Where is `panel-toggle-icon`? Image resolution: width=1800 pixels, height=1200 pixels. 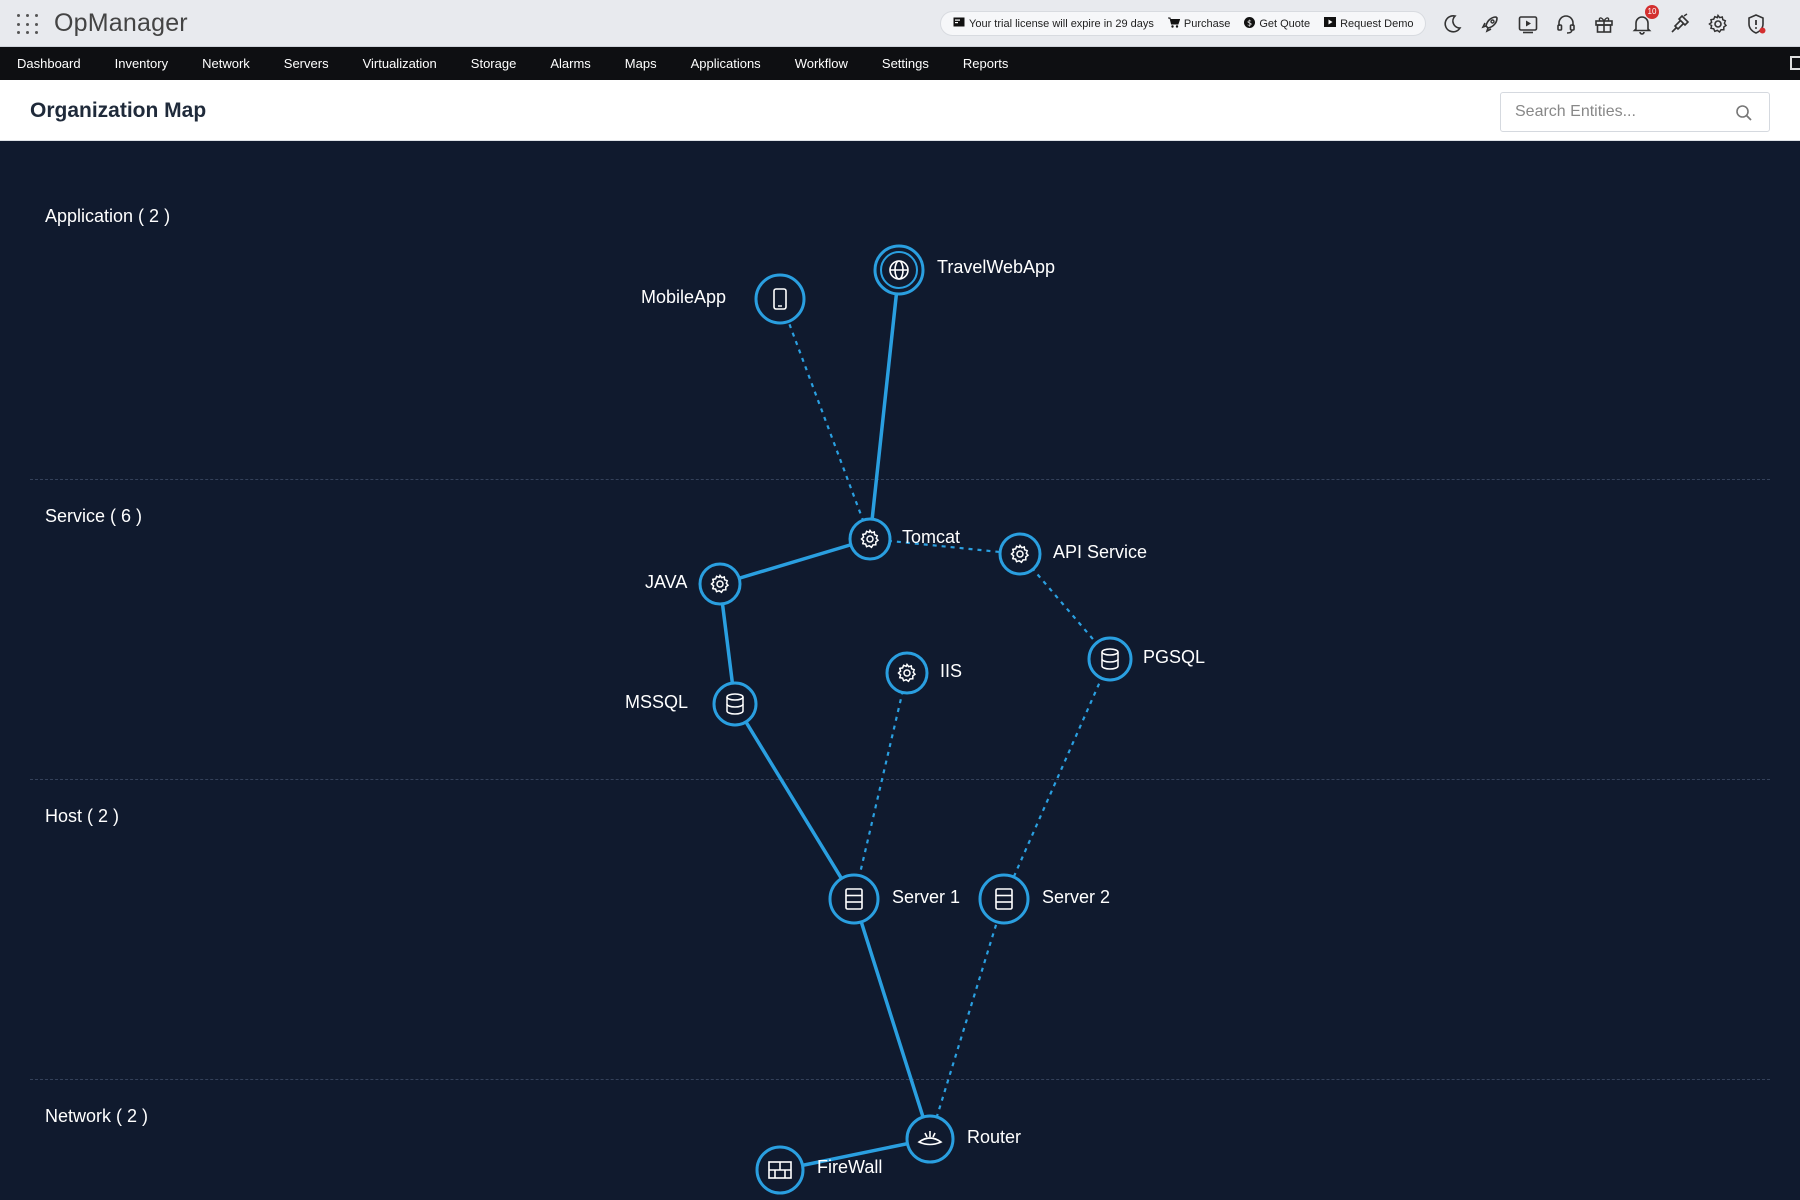 panel-toggle-icon is located at coordinates (1795, 63).